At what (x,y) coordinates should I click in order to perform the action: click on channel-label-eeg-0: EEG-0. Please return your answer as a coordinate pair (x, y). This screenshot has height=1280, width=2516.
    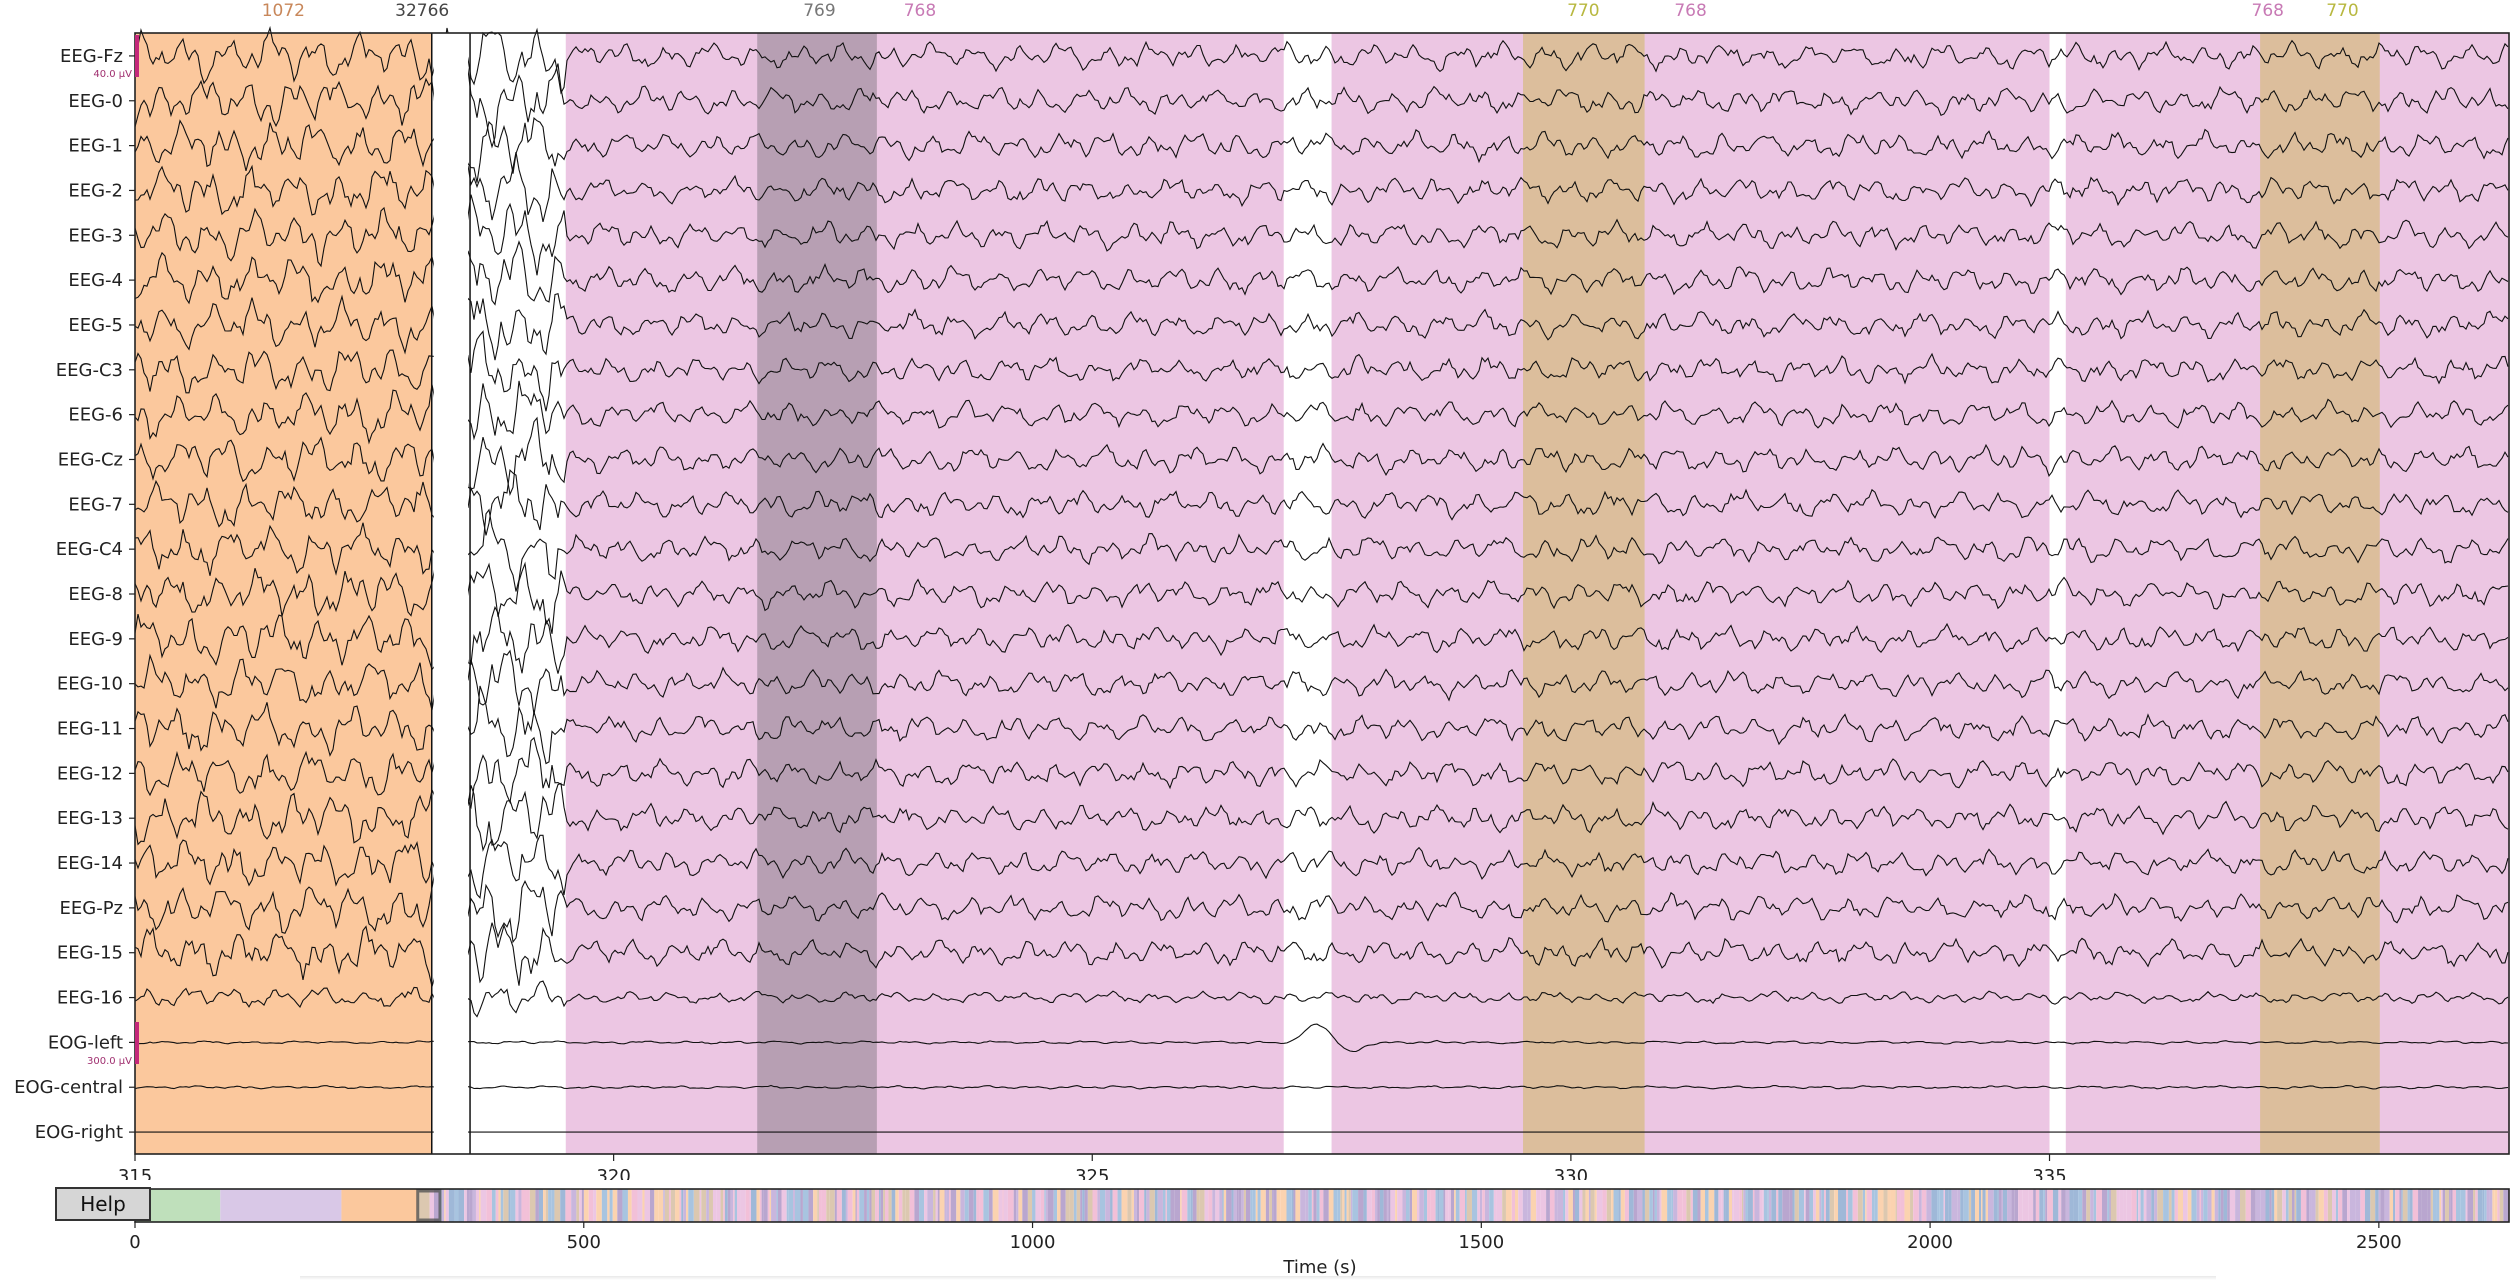
    Looking at the image, I should click on (95, 101).